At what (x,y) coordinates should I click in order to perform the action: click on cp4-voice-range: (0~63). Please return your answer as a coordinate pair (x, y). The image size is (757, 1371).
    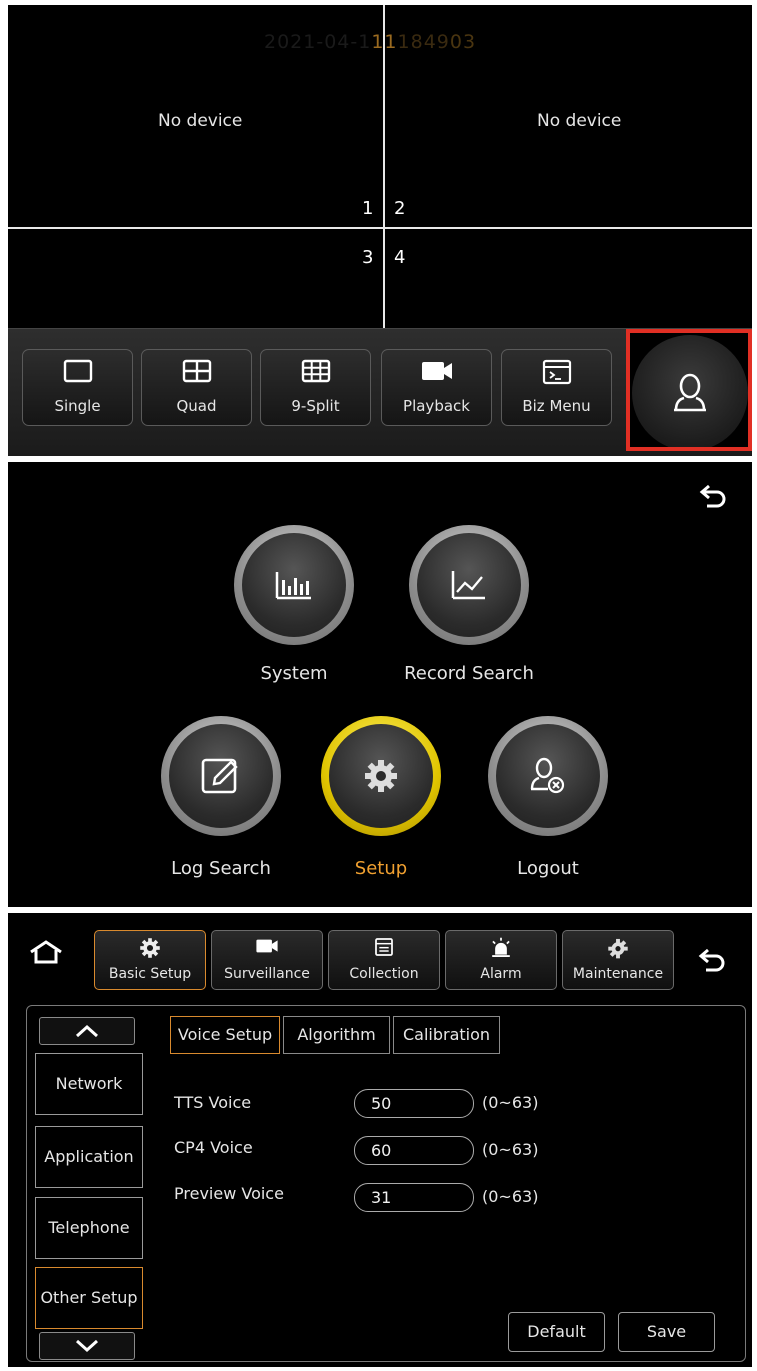
    Looking at the image, I should click on (510, 1149).